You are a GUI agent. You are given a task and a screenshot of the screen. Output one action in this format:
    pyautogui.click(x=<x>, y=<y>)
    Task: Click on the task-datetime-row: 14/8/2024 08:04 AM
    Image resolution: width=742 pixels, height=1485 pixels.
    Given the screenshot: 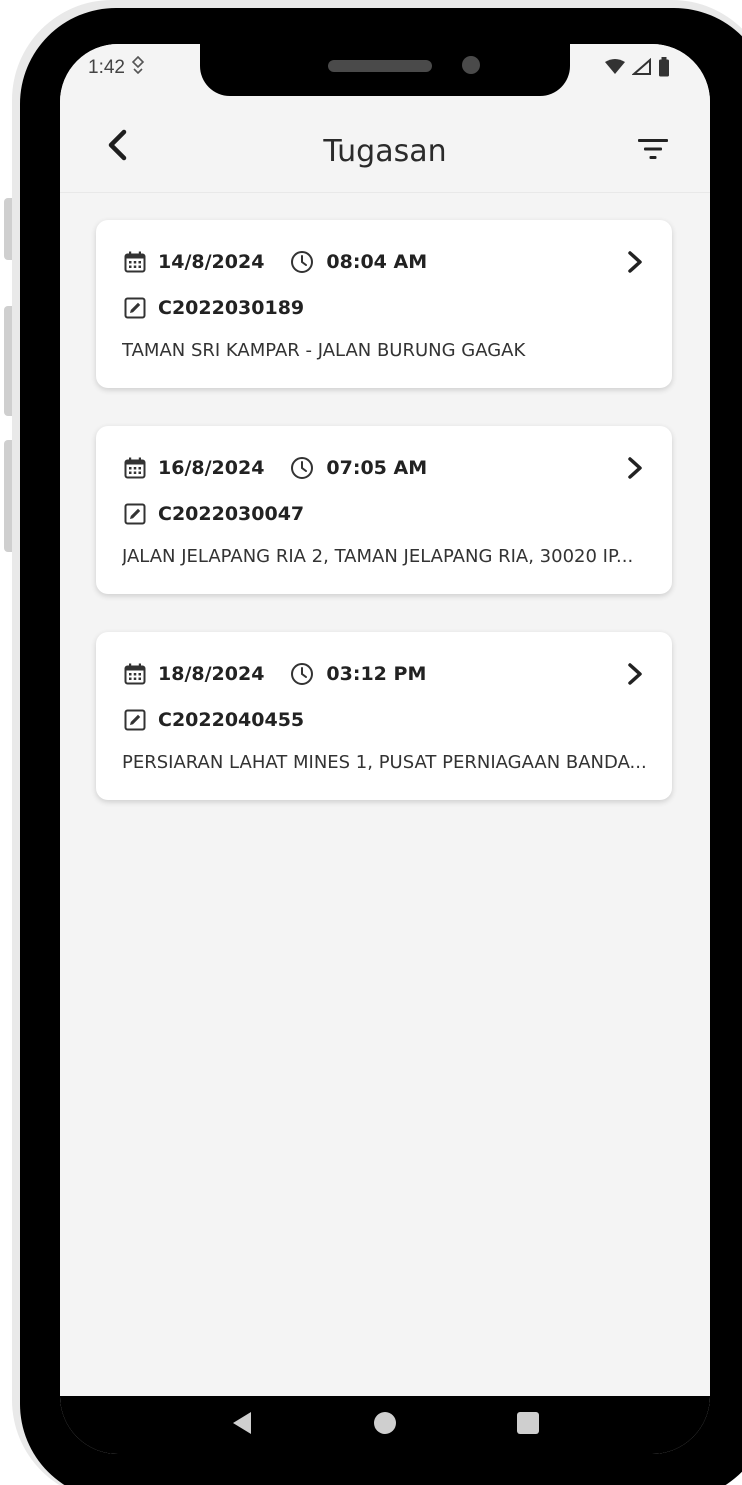 What is the action you would take?
    pyautogui.click(x=275, y=262)
    